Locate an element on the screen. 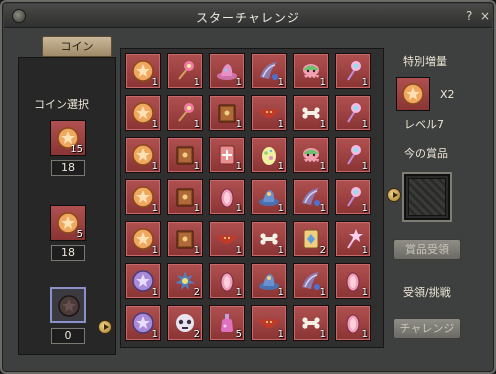 This screenshot has width=496, height=374. left-arrow-button is located at coordinates (105, 327).